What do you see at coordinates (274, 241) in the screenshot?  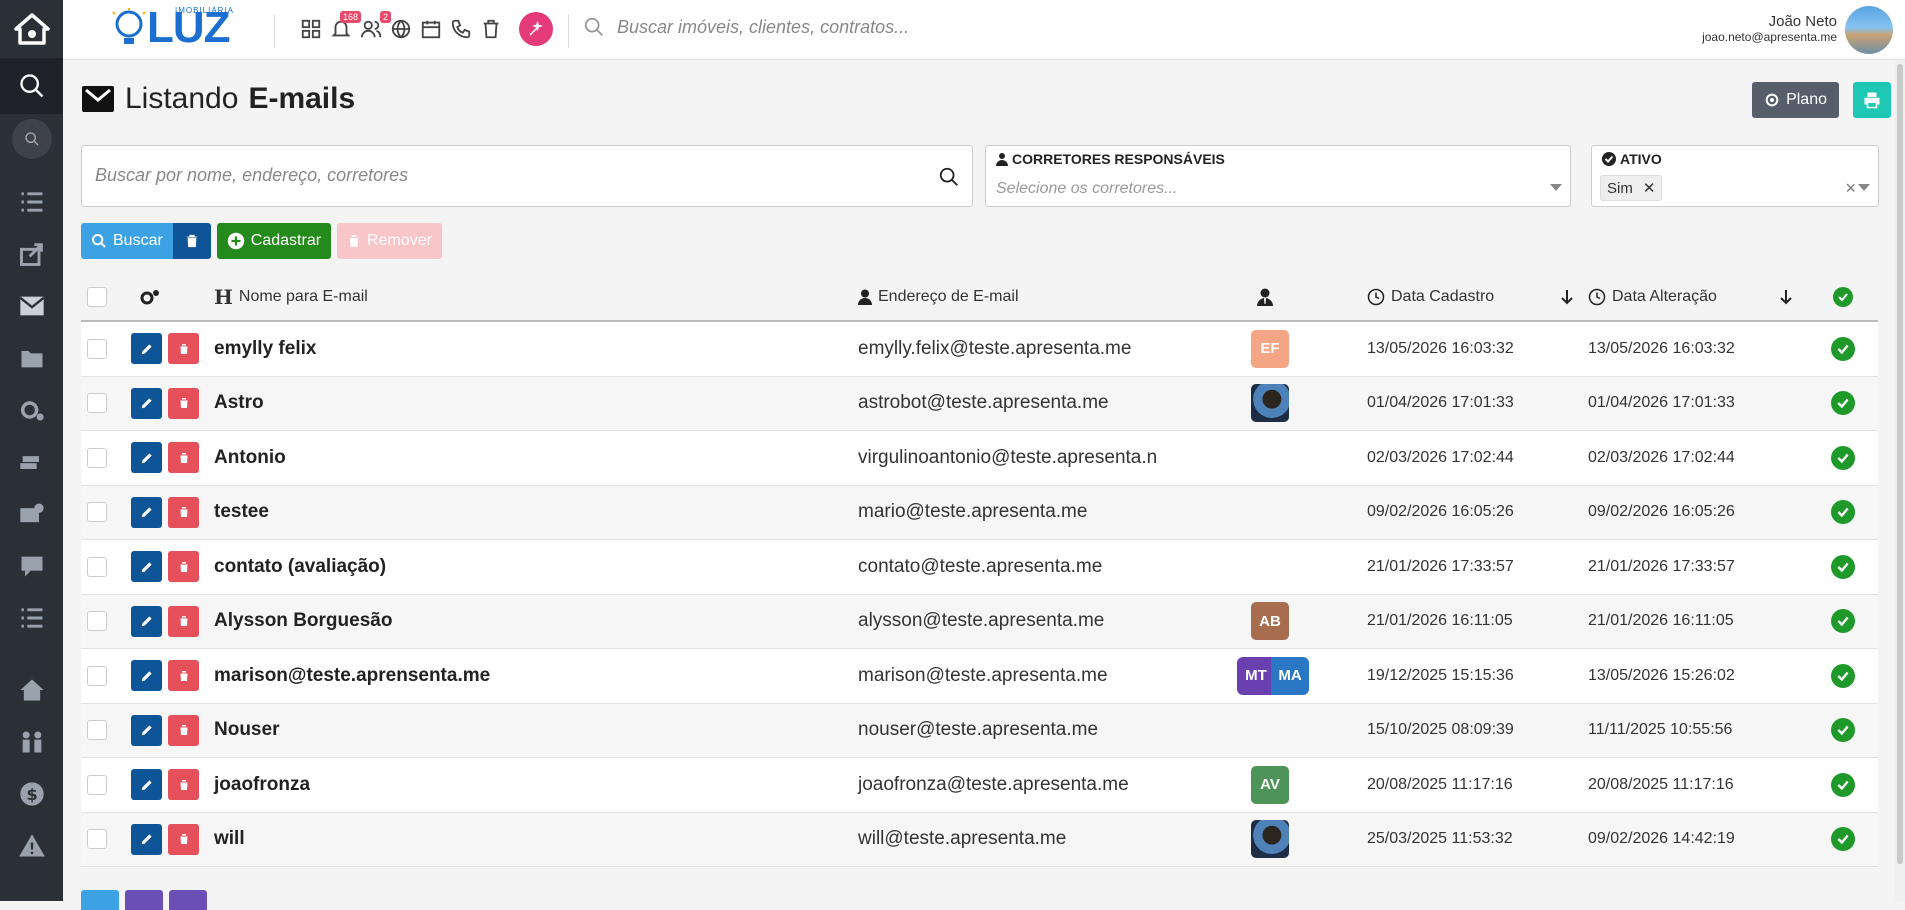 I see `cadastrar-button: Cadastrar` at bounding box center [274, 241].